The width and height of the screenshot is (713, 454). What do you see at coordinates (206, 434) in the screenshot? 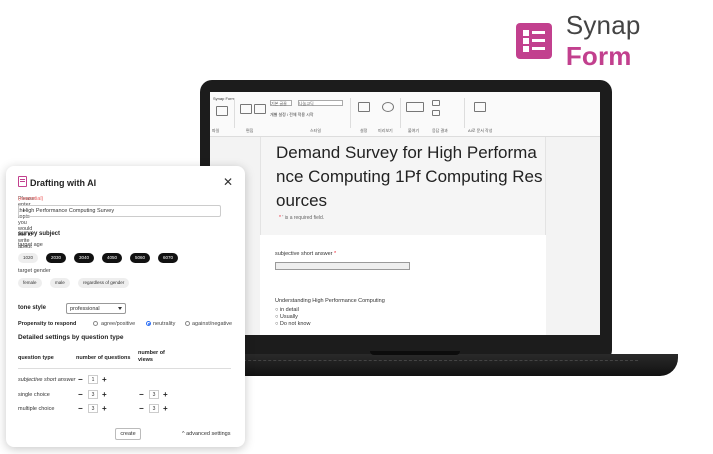
I see `advanced-settings-toggle: ^ advanced settings` at bounding box center [206, 434].